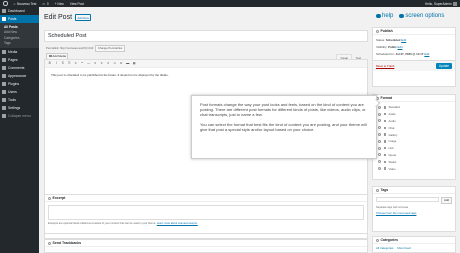  Describe the element at coordinates (392, 114) in the screenshot. I see `format-option-label: Aside` at that location.